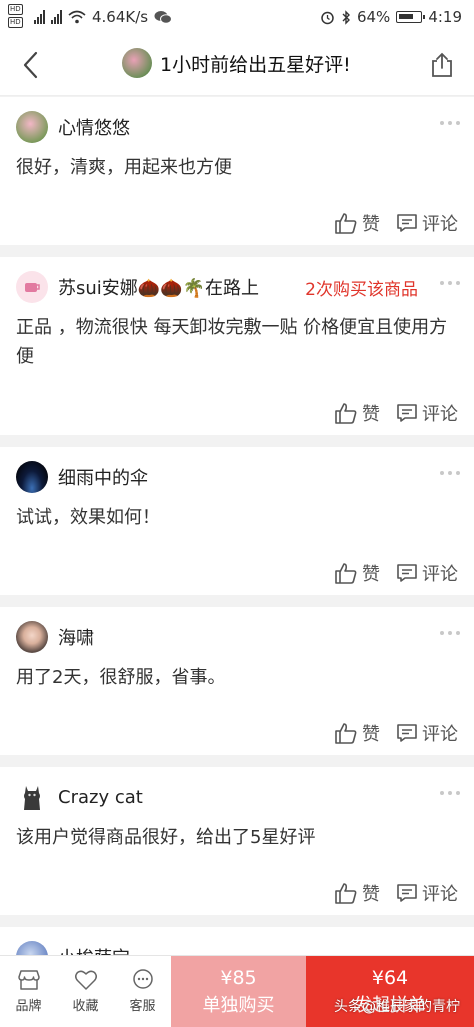 Image resolution: width=474 pixels, height=1027 pixels. What do you see at coordinates (158, 287) in the screenshot?
I see `review-username: 苏sui安娜🌰🌰🌴在路上` at bounding box center [158, 287].